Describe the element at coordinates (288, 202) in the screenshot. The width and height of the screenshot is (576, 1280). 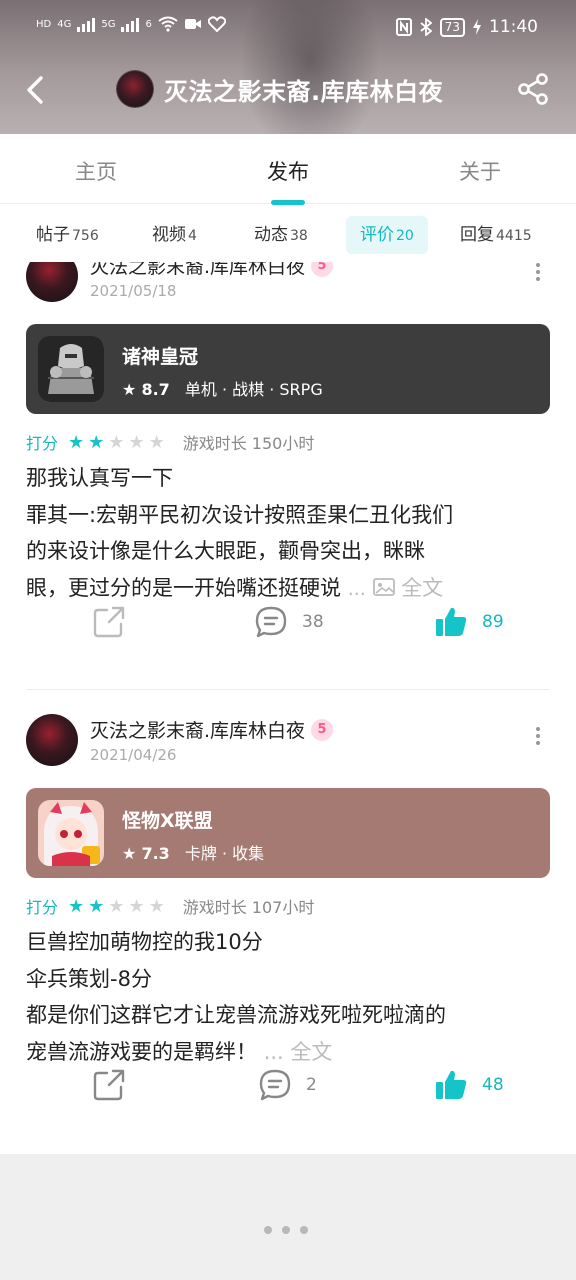
I see `active-tab-indicator` at that location.